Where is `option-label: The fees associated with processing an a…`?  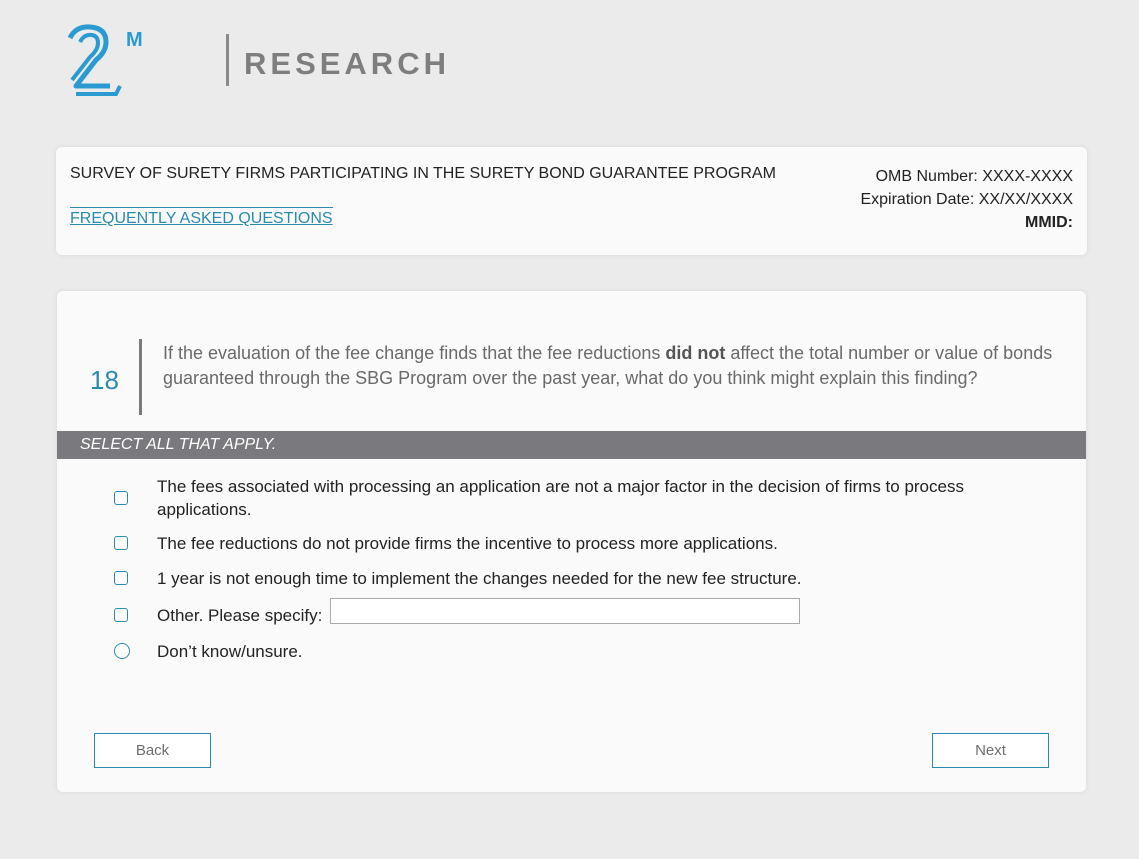 option-label: The fees associated with processing an a… is located at coordinates (560, 498).